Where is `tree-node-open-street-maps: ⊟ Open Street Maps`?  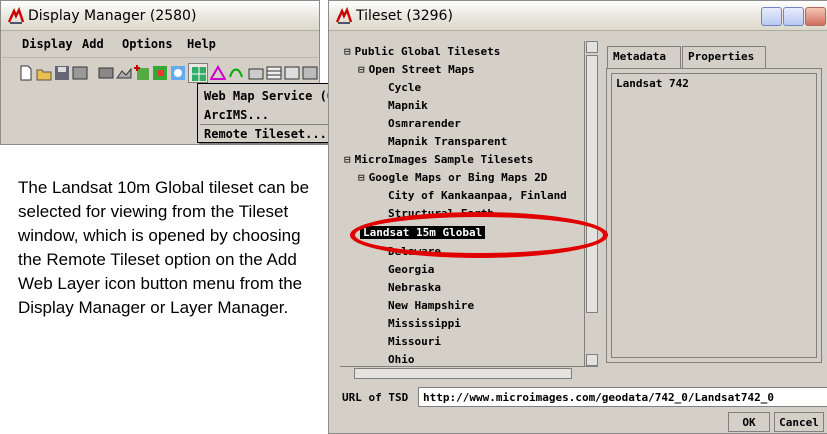
tree-node-open-street-maps: ⊟ Open Street Maps is located at coordinates (416, 69).